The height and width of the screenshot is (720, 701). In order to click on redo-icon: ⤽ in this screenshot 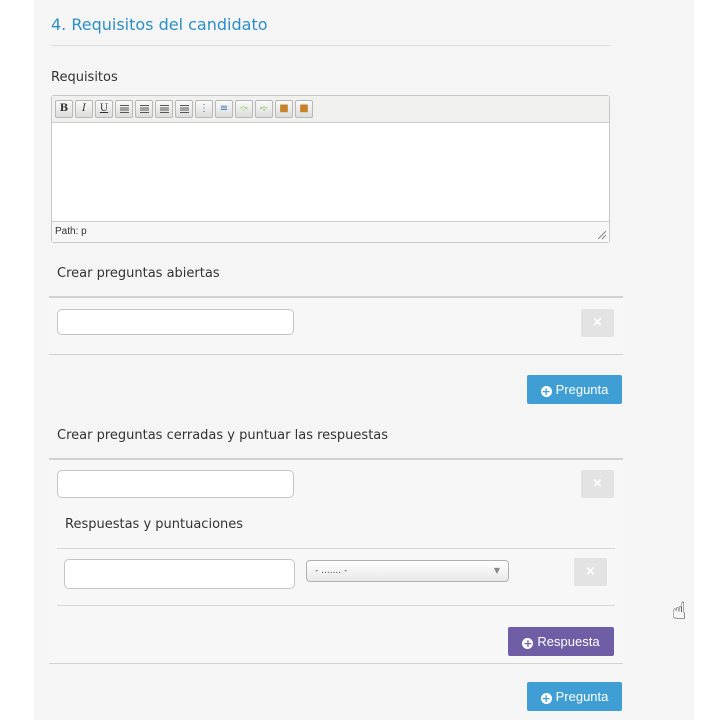, I will do `click(264, 109)`.